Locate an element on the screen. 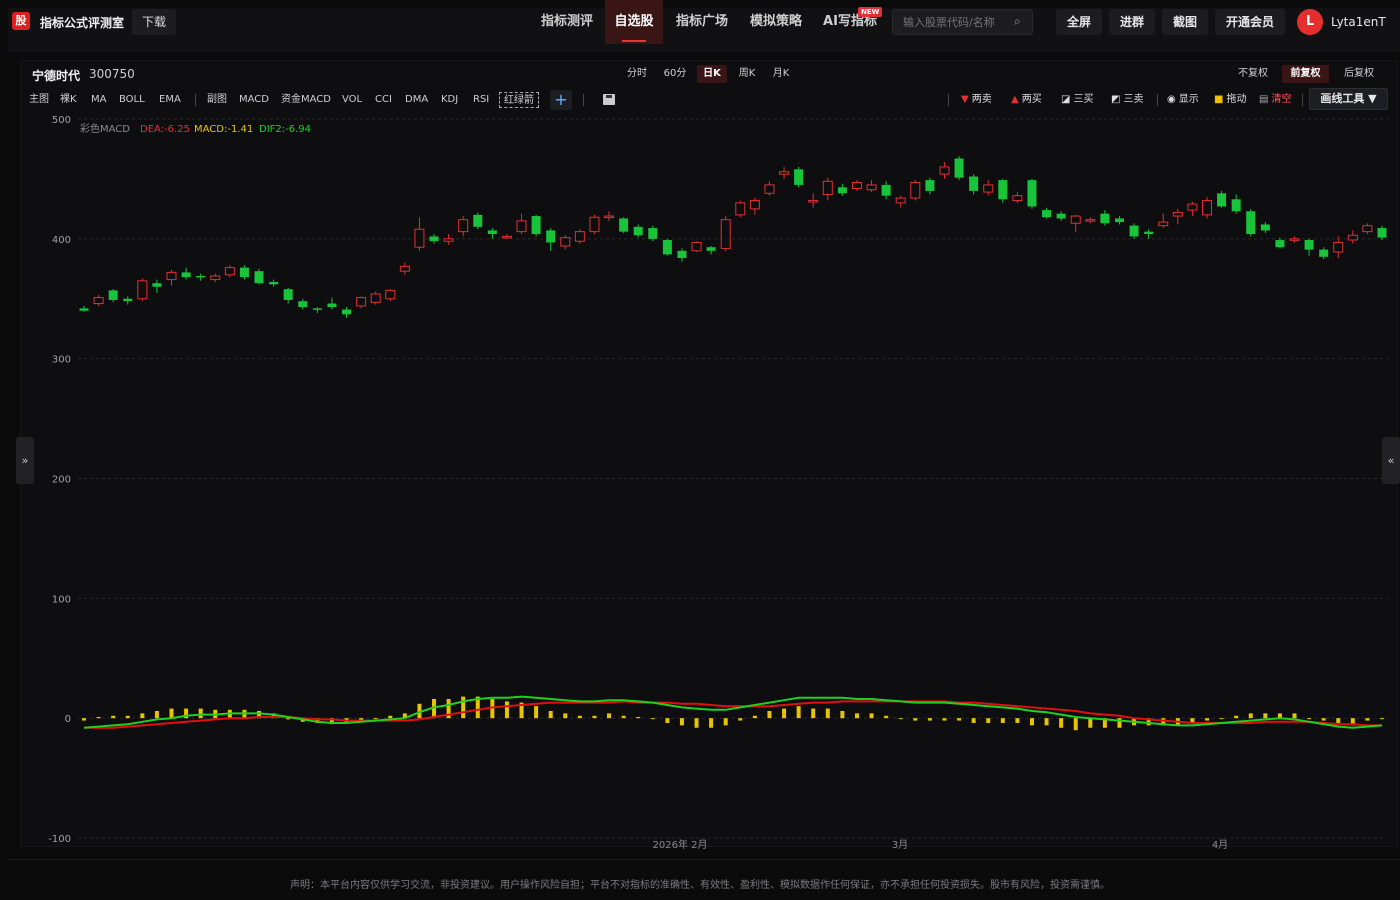  expand-right-panel-button: « is located at coordinates (1391, 460).